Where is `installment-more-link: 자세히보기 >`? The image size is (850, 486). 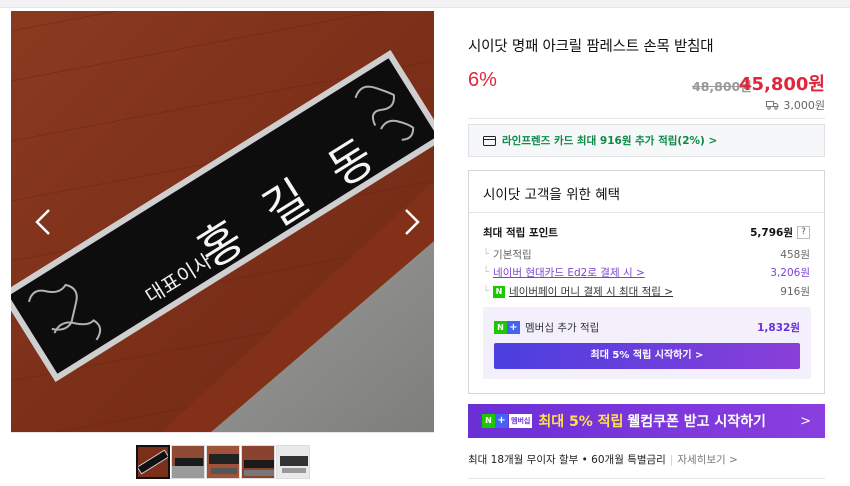
installment-more-link: 자세히보기 > is located at coordinates (707, 460).